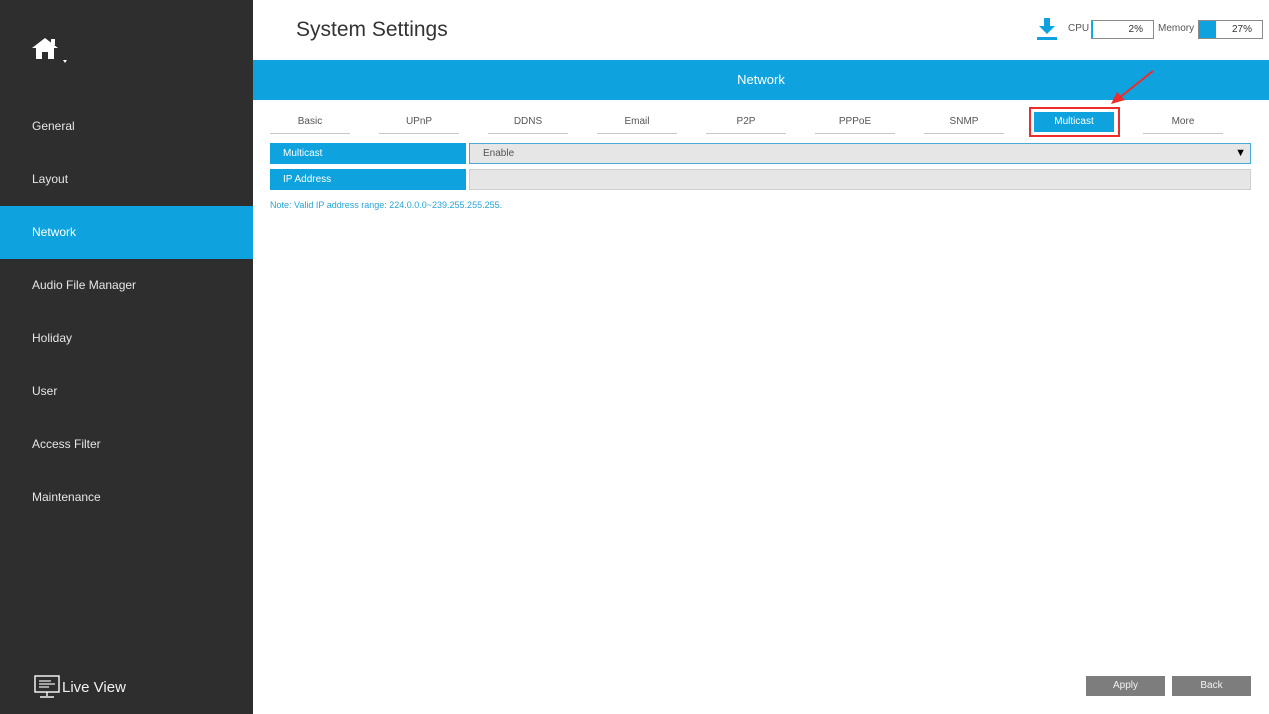 This screenshot has width=1269, height=714. Describe the element at coordinates (860, 179) in the screenshot. I see `ip-address-input` at that location.